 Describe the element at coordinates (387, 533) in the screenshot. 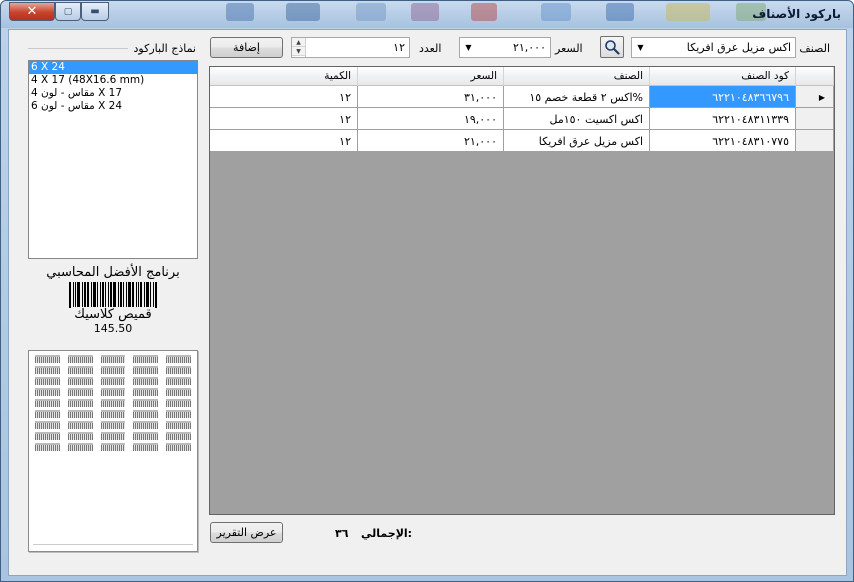

I see `total-label: الإجمالي:` at that location.